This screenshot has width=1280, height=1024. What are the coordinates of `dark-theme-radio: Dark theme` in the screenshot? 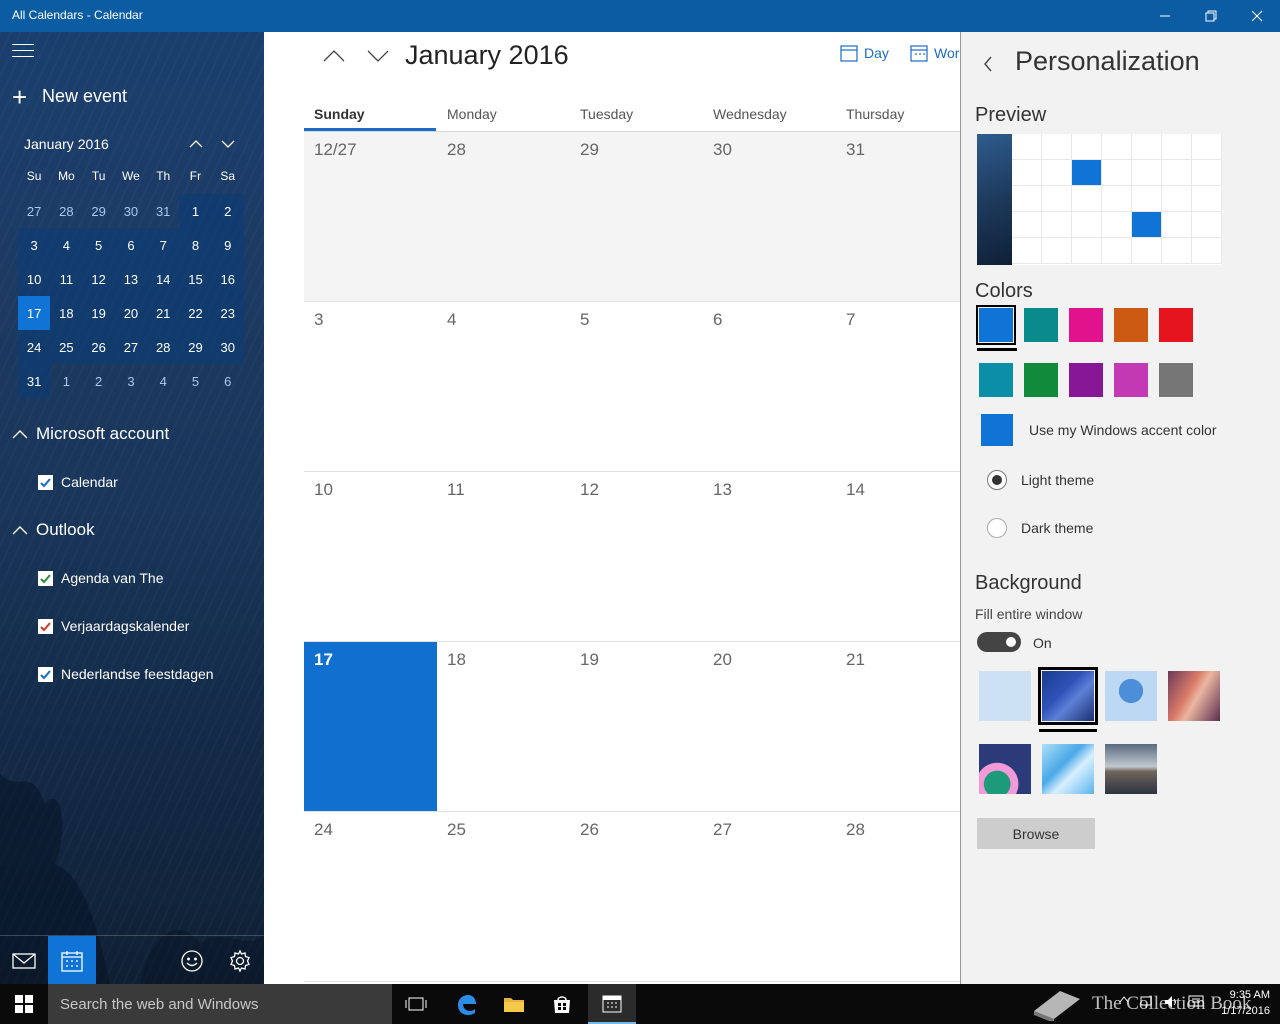 It's located at (1040, 528).